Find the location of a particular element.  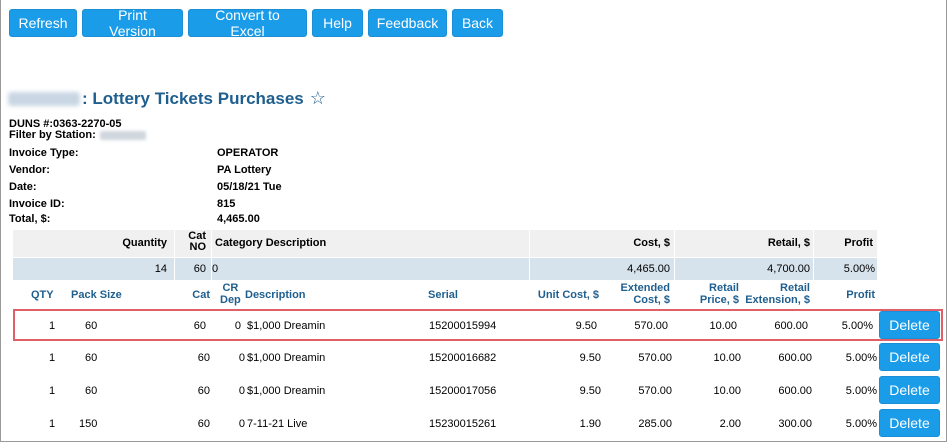

convert-to-excel-button: Convert to Excel is located at coordinates (247, 23).